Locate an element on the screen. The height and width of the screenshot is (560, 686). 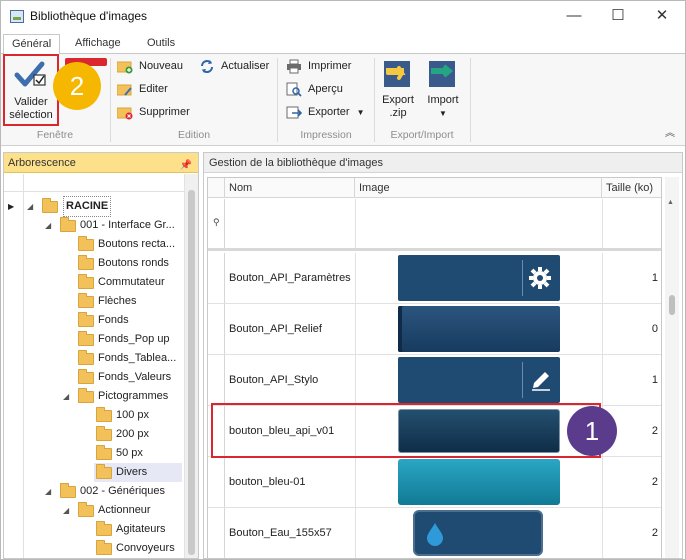
tree-item-label: Fonds is located at coordinates (113, 320).